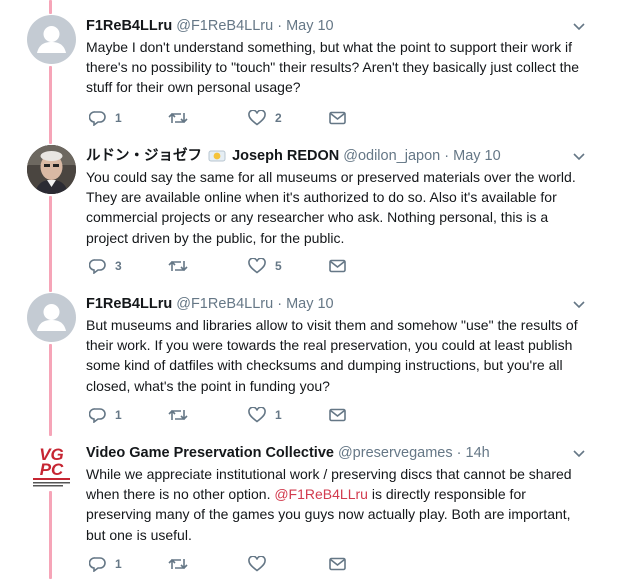  Describe the element at coordinates (239, 266) in the screenshot. I see `tweet-actions: 3 5` at that location.